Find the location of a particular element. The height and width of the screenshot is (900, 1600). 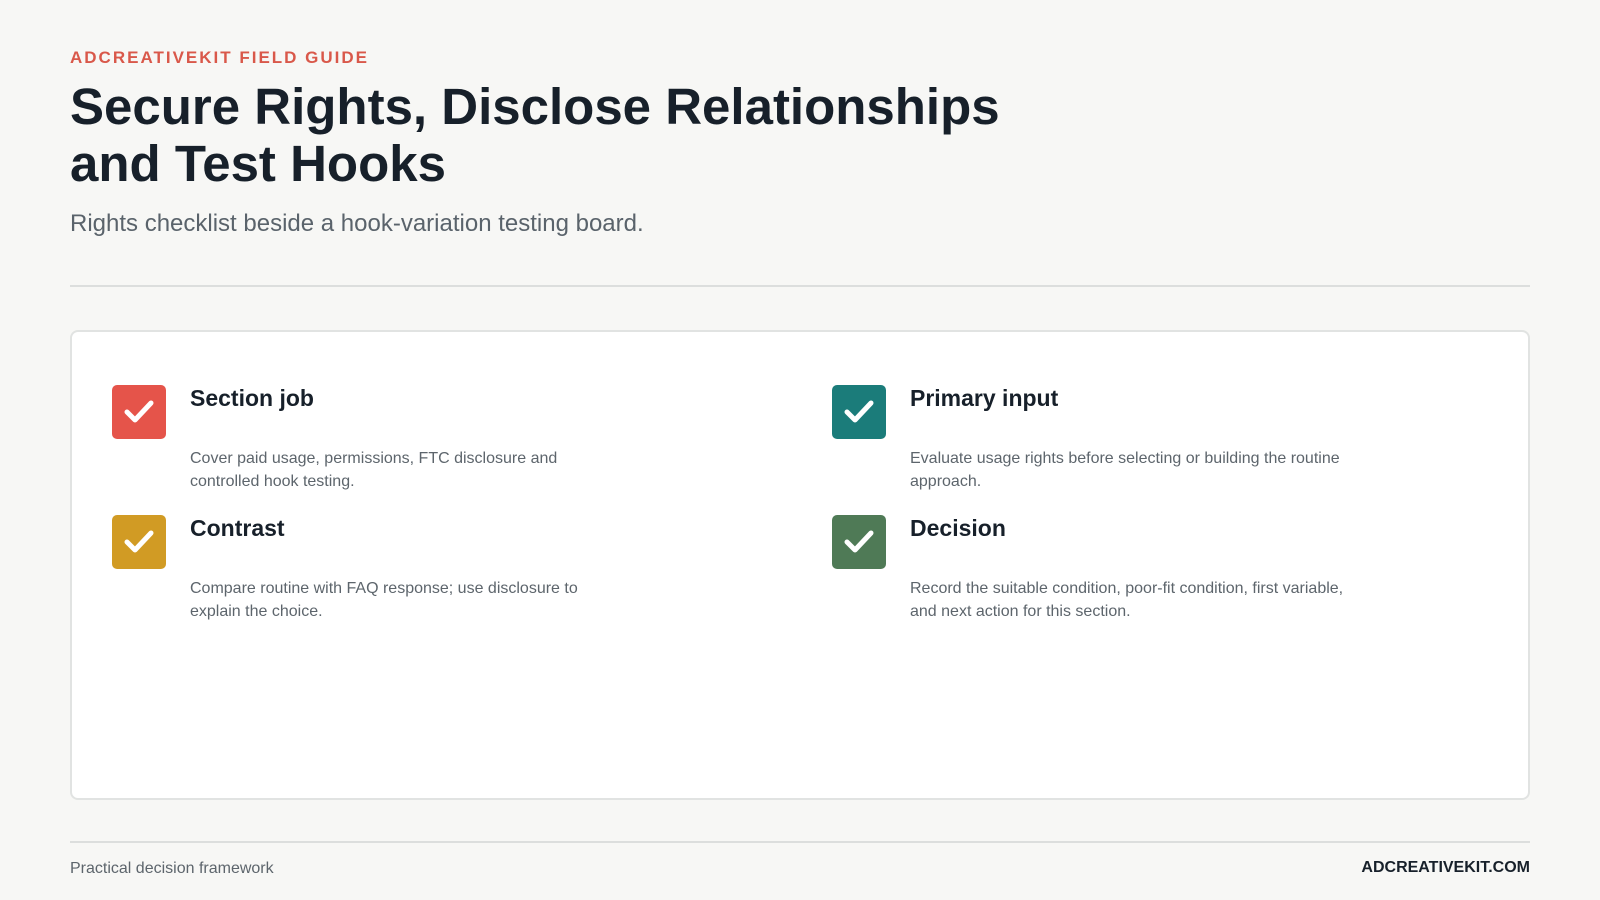

bottom-divider is located at coordinates (800, 842).